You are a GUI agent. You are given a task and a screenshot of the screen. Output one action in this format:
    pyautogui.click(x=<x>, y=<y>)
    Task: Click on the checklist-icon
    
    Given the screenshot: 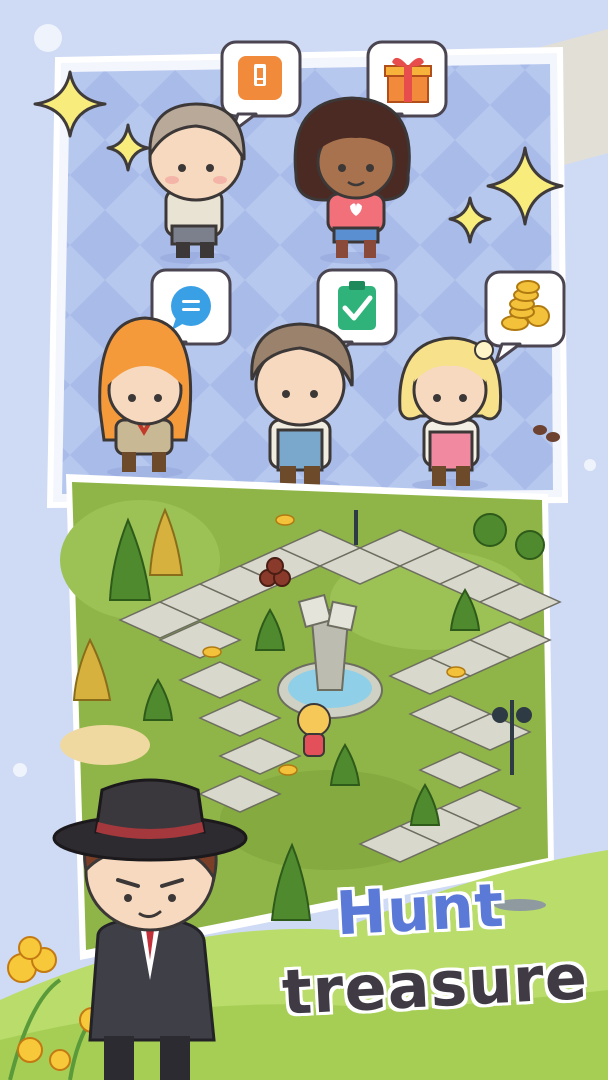 What is the action you would take?
    pyautogui.click(x=357, y=305)
    